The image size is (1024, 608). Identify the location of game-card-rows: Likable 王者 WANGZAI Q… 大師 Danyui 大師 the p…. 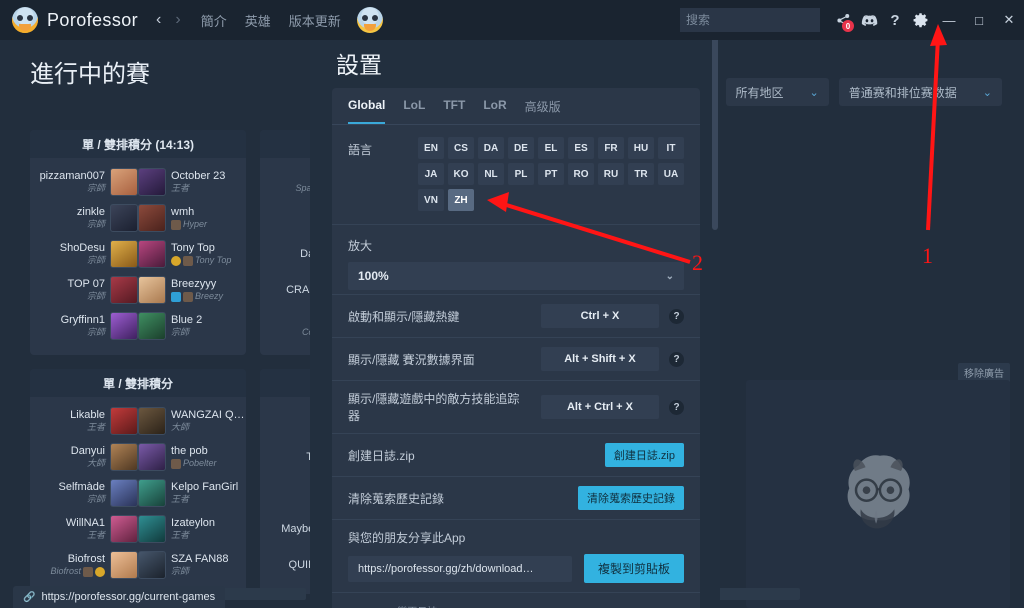
(138, 495).